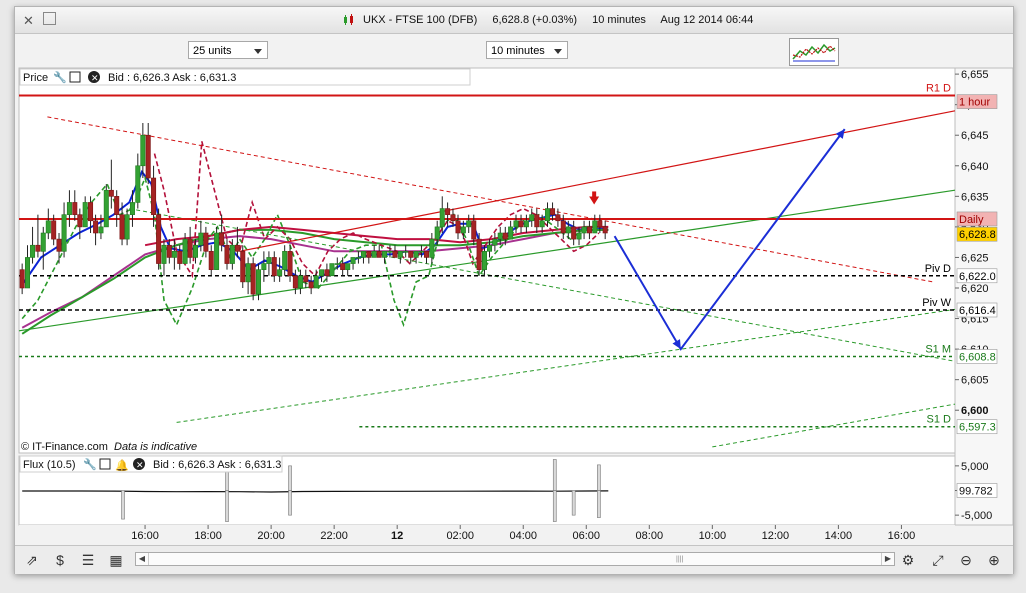 The width and height of the screenshot is (1026, 593). Describe the element at coordinates (271, 536) in the screenshot. I see `time-tick-label: 20:00` at that location.